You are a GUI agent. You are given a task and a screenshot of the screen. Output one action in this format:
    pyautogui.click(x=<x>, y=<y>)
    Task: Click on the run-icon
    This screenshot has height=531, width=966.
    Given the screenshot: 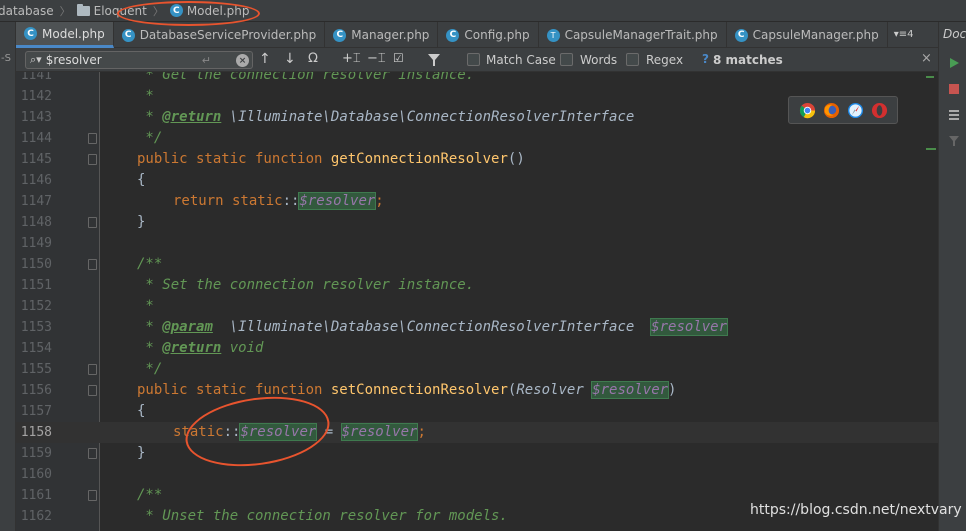 What is the action you would take?
    pyautogui.click(x=954, y=63)
    